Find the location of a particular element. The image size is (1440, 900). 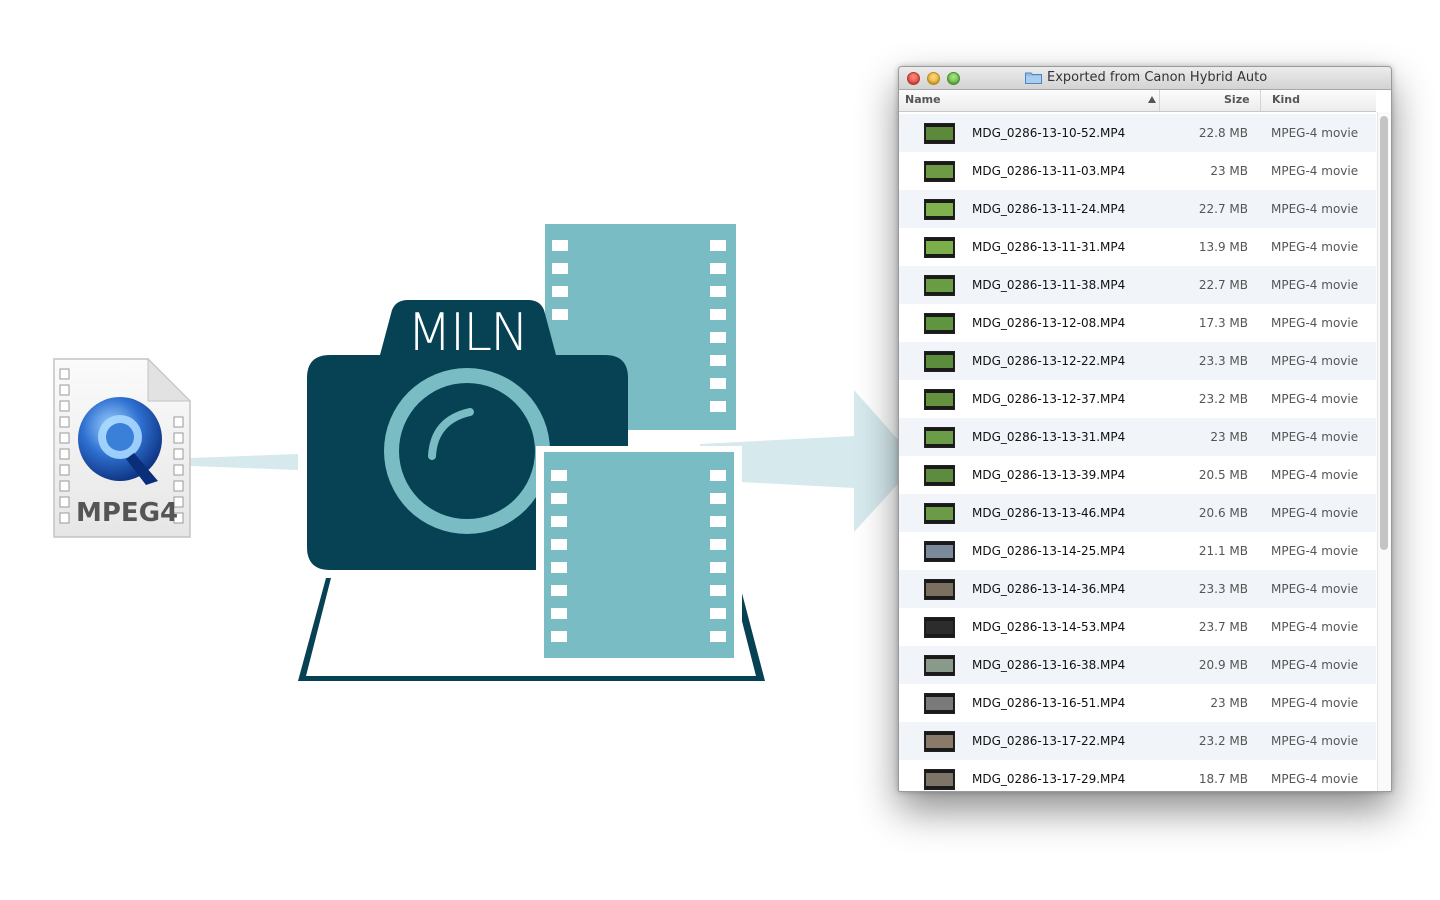

file-size: 23.7 MB is located at coordinates (1223, 627).